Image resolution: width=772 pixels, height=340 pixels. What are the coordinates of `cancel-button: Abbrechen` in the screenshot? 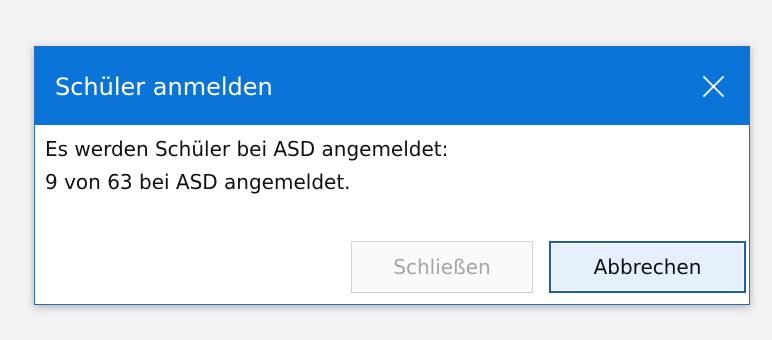 It's located at (647, 267).